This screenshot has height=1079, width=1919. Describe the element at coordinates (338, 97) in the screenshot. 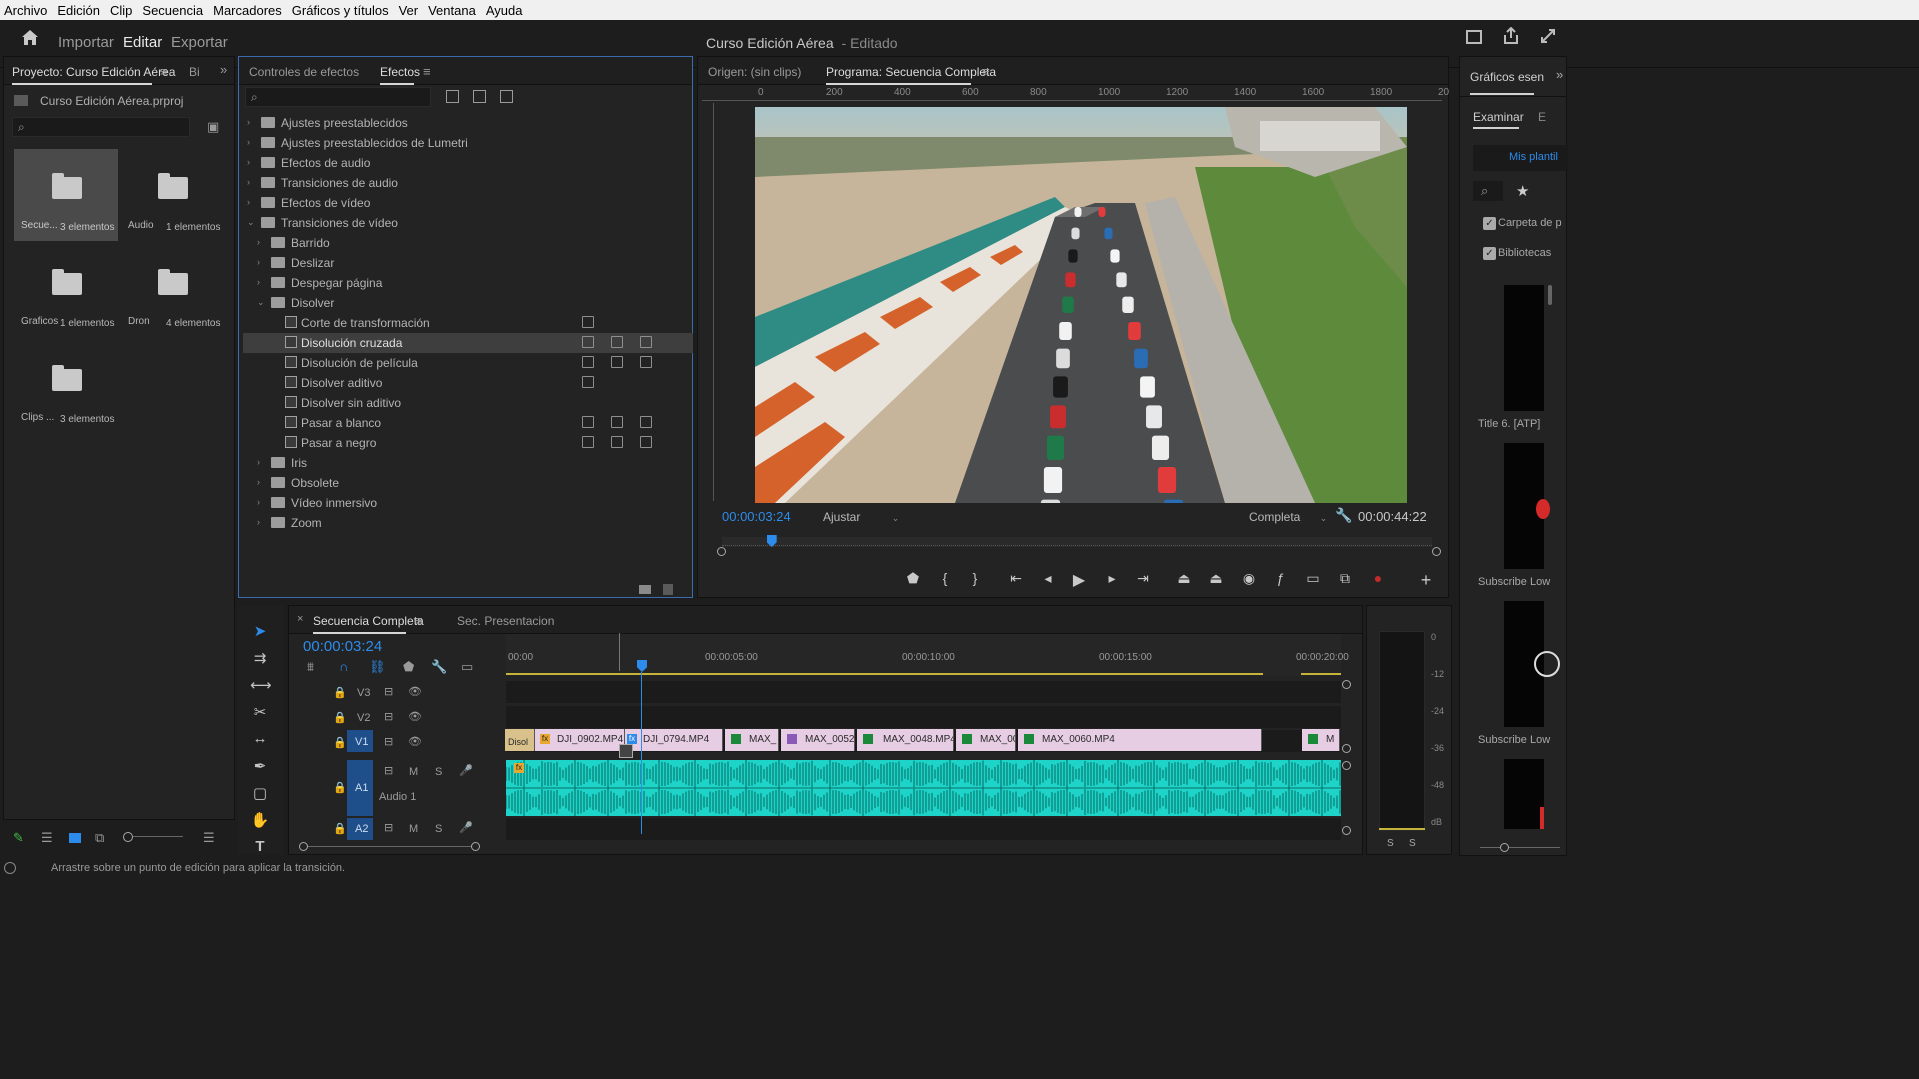

I see `effects-search-input: ⌕` at that location.